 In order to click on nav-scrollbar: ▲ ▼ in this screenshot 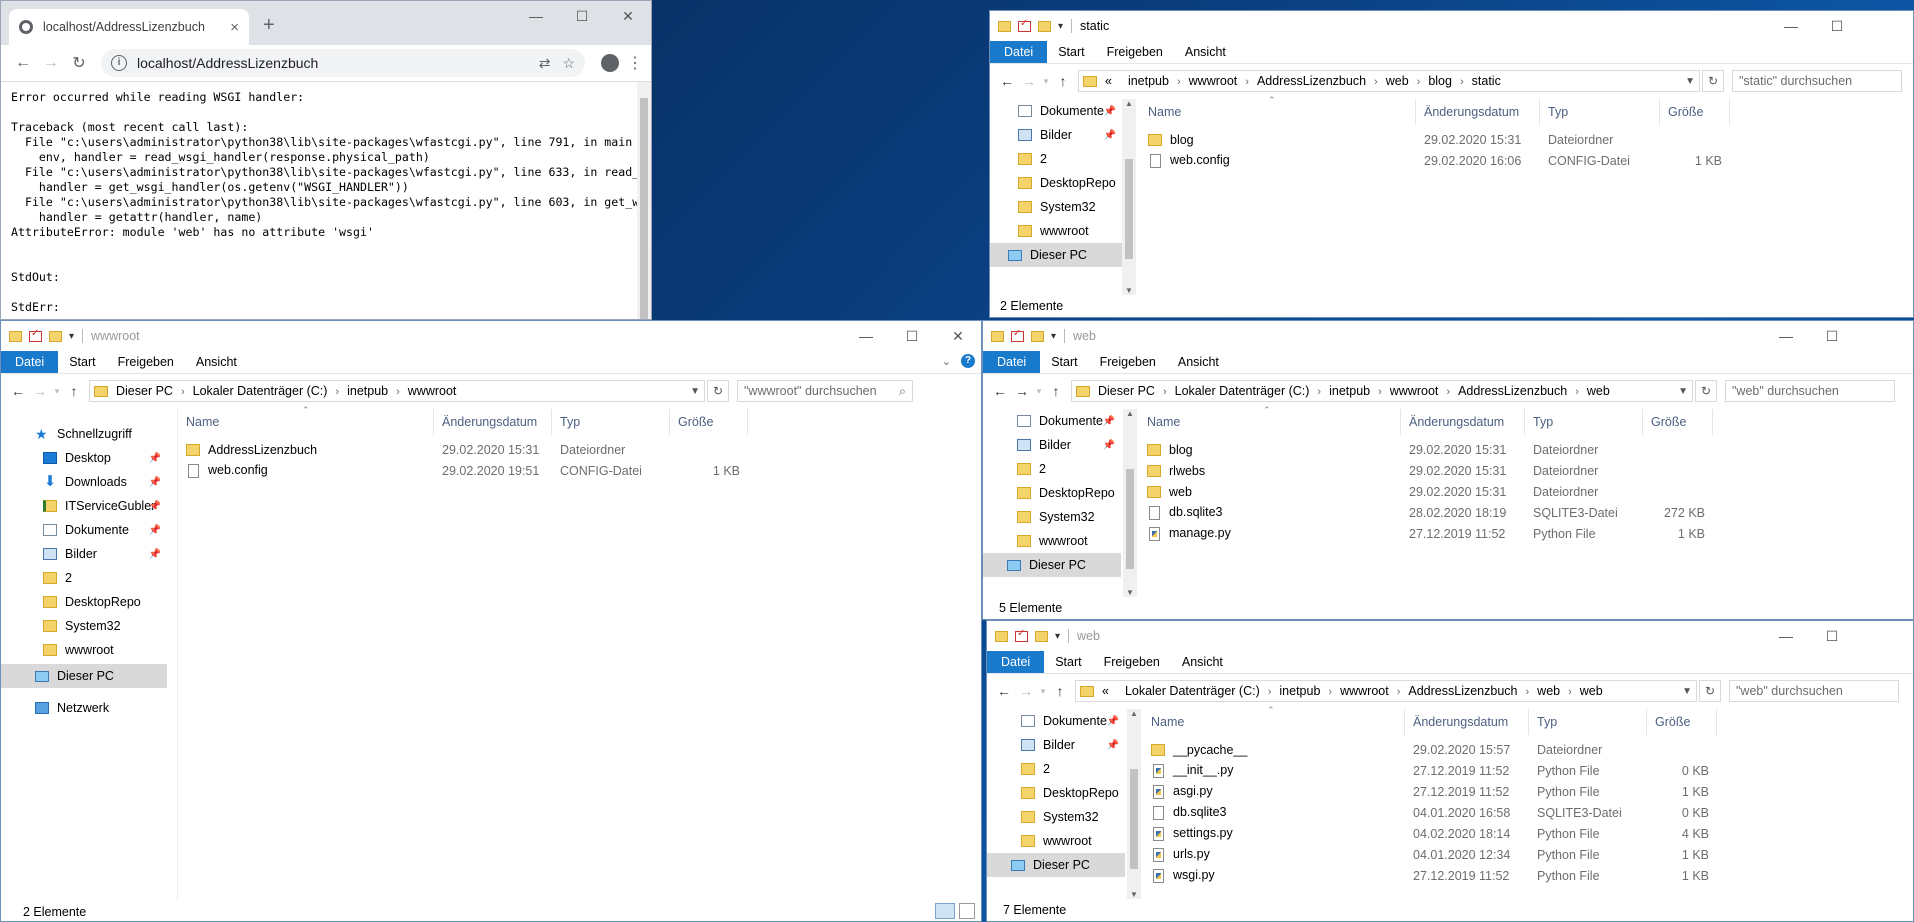, I will do `click(1129, 197)`.